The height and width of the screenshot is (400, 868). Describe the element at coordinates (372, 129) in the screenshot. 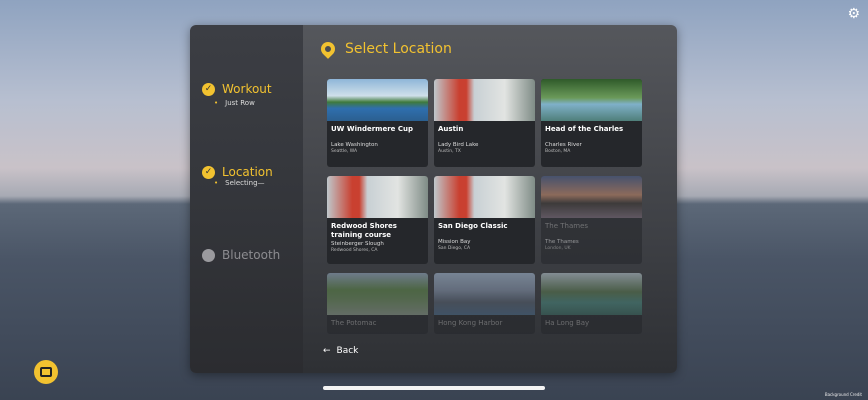

I see `location-name: UW Windermere Cup` at that location.